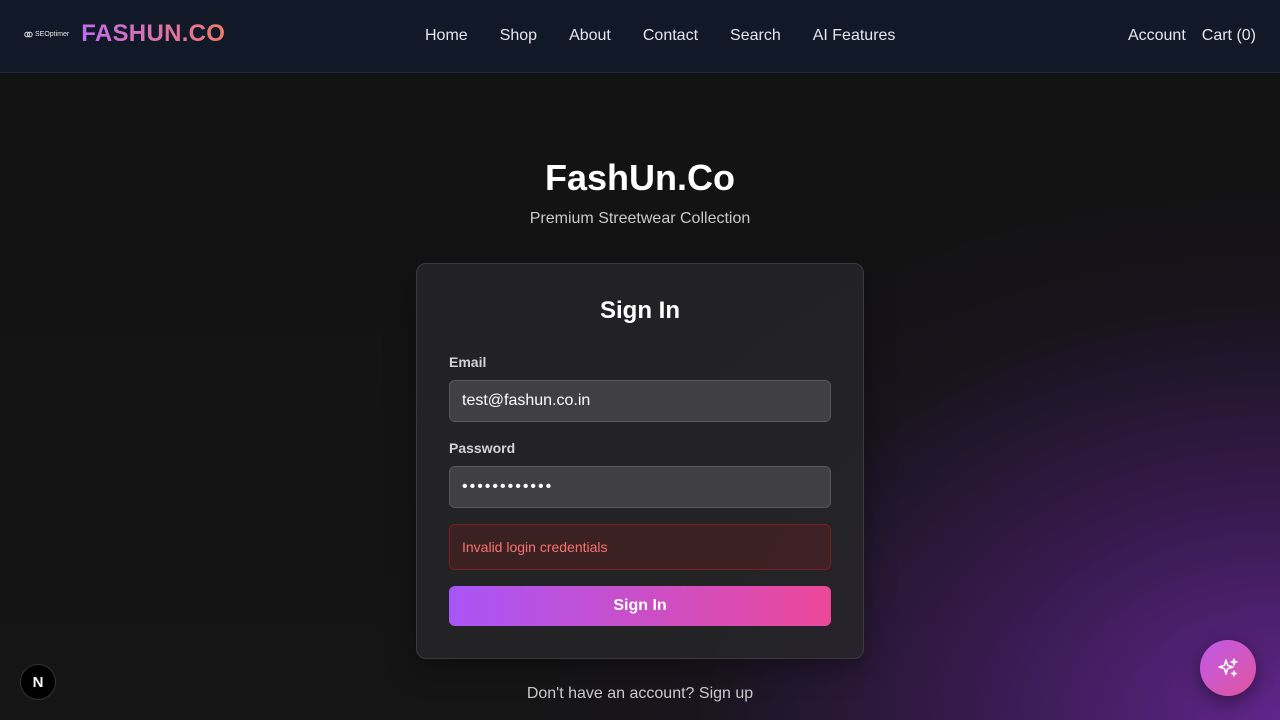  Describe the element at coordinates (640, 606) in the screenshot. I see `sign-in-button: Sign In` at that location.